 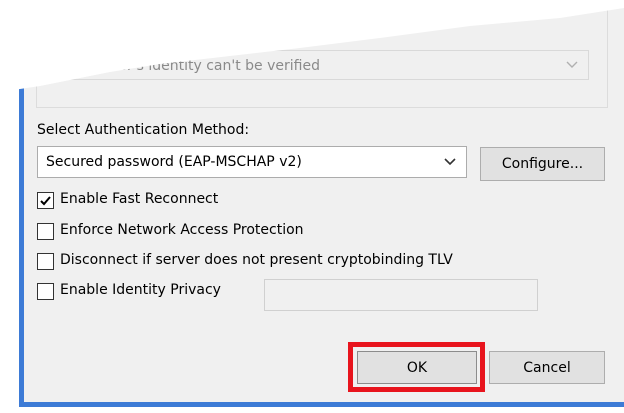 I want to click on identity-privacy-checkbox, so click(x=45, y=291).